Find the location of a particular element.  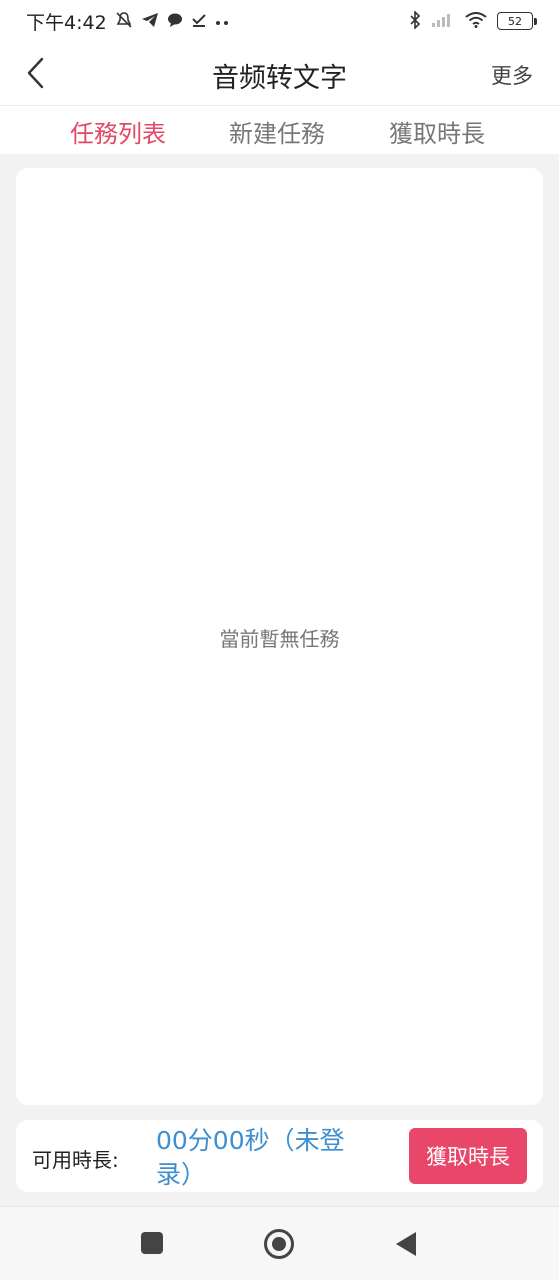

duration-bar: 可用時長: 00分00秒（未登录） 獲取時長 is located at coordinates (279, 1156).